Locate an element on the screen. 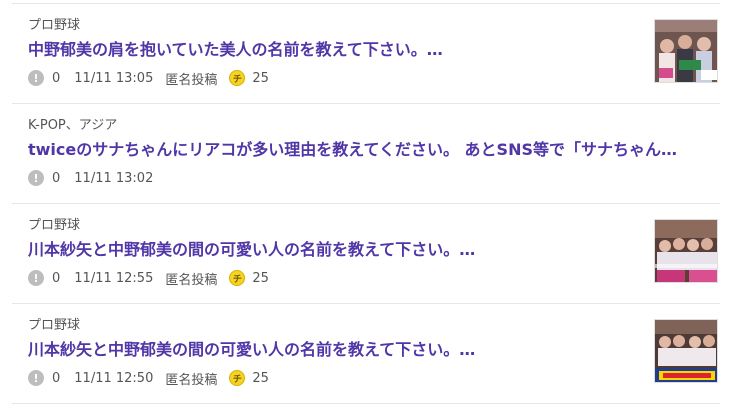 The width and height of the screenshot is (745, 409). category-label: K-POP、アジア is located at coordinates (72, 123).